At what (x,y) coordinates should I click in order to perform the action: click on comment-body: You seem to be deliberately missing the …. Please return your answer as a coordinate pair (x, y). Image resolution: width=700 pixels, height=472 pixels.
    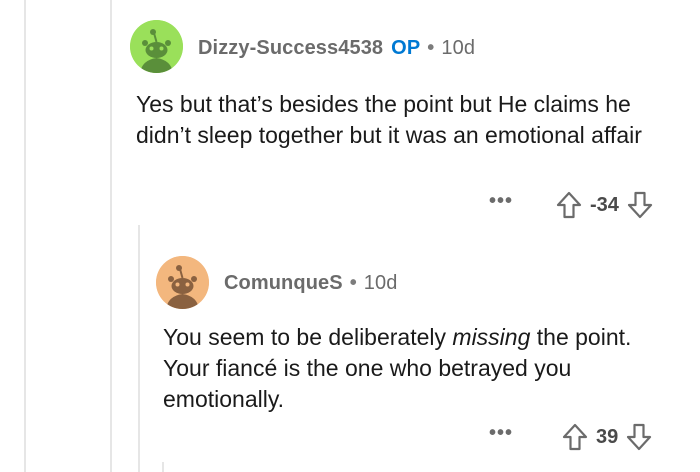
    Looking at the image, I should click on (413, 368).